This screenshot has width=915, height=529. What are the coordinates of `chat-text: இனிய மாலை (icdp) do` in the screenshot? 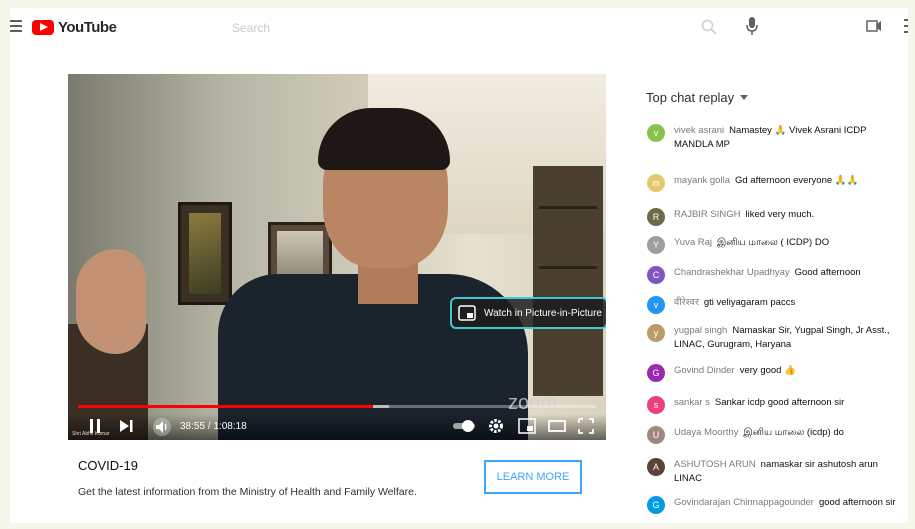 It's located at (793, 432).